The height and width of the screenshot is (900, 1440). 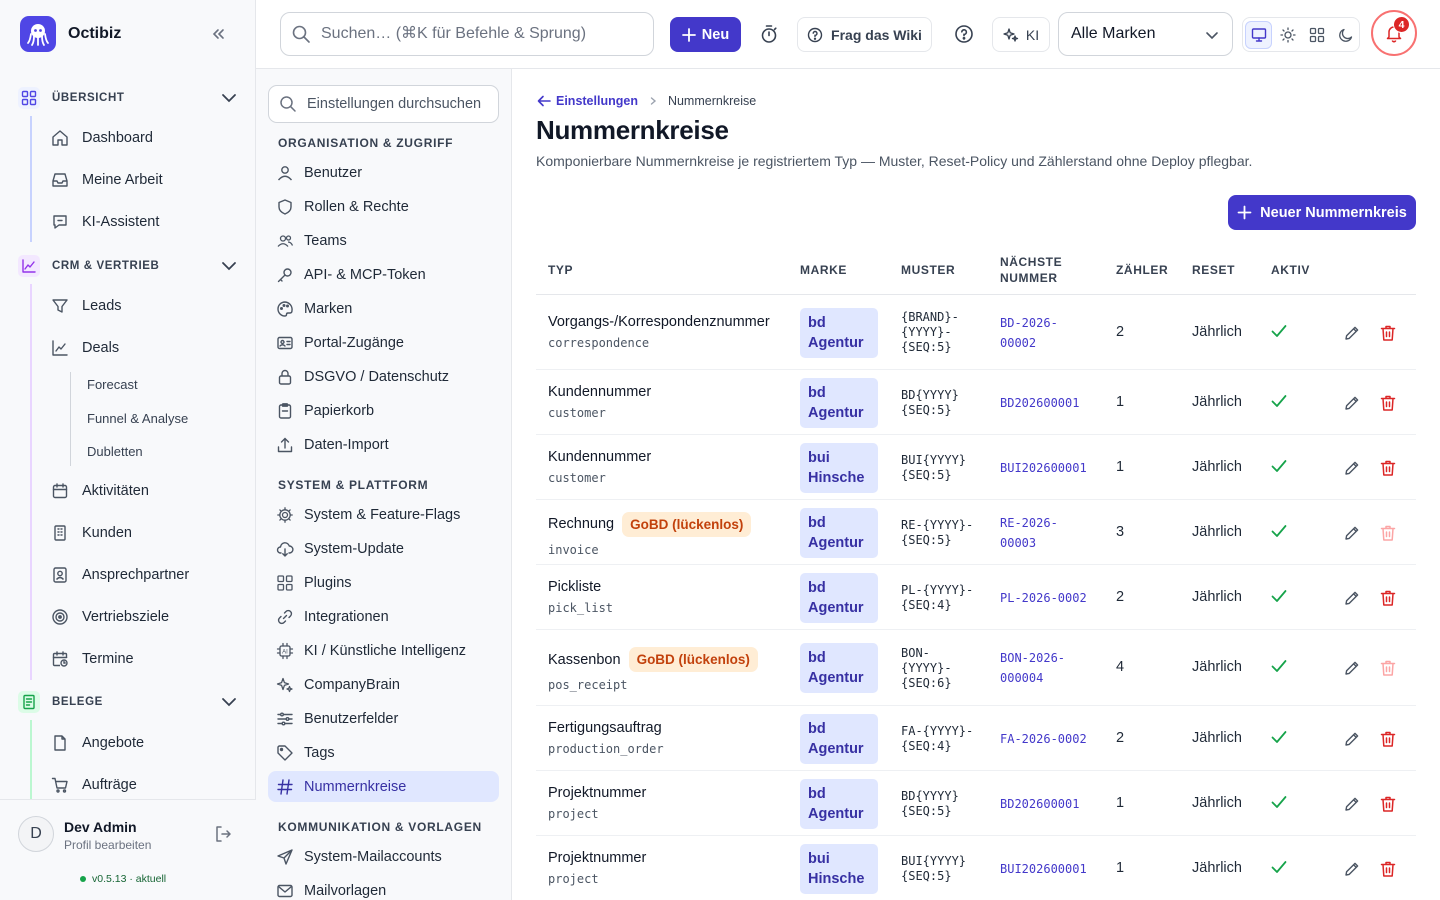 I want to click on brand: Octibiz, so click(x=70, y=34).